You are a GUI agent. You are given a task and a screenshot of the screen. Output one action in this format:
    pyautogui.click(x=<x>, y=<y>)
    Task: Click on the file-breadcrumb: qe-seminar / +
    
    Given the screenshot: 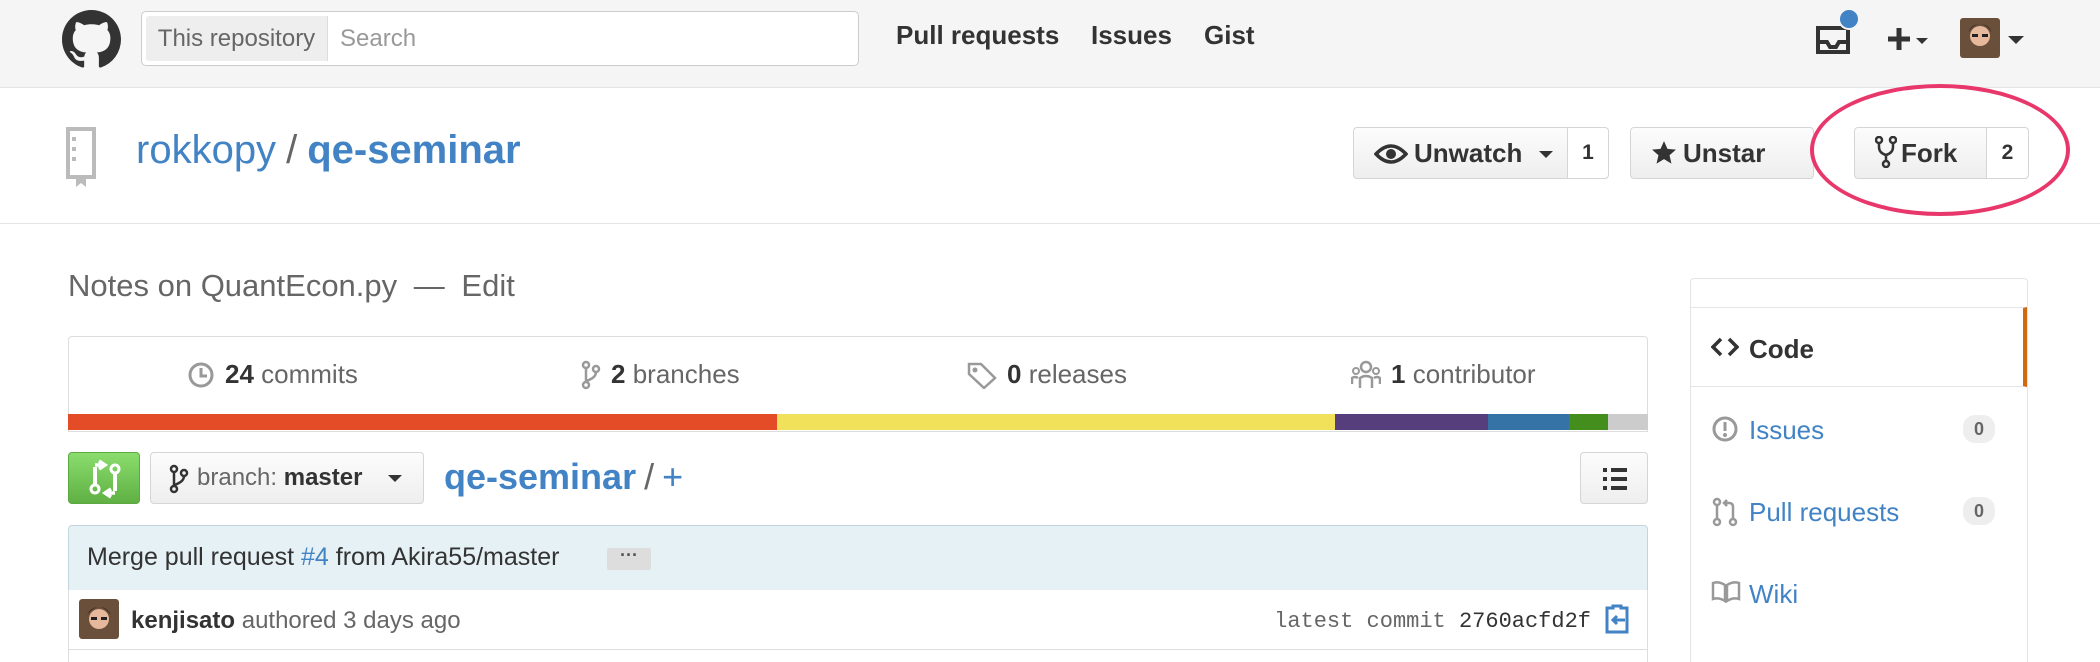 What is the action you would take?
    pyautogui.click(x=563, y=477)
    